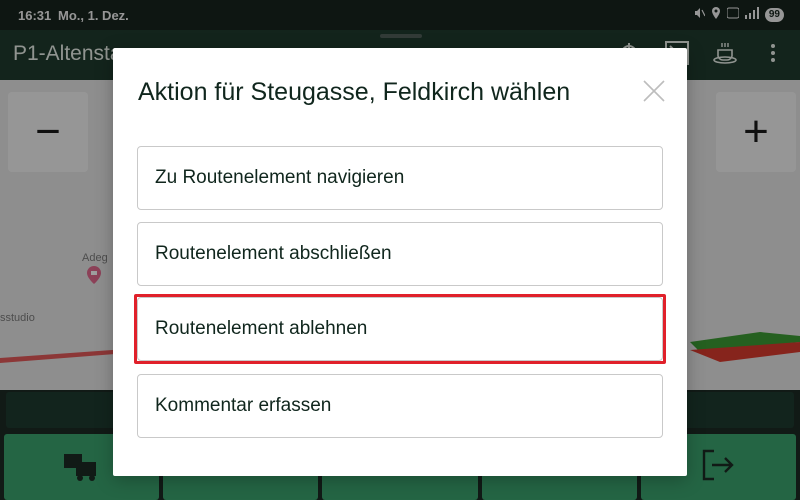  I want to click on close-icon, so click(654, 91).